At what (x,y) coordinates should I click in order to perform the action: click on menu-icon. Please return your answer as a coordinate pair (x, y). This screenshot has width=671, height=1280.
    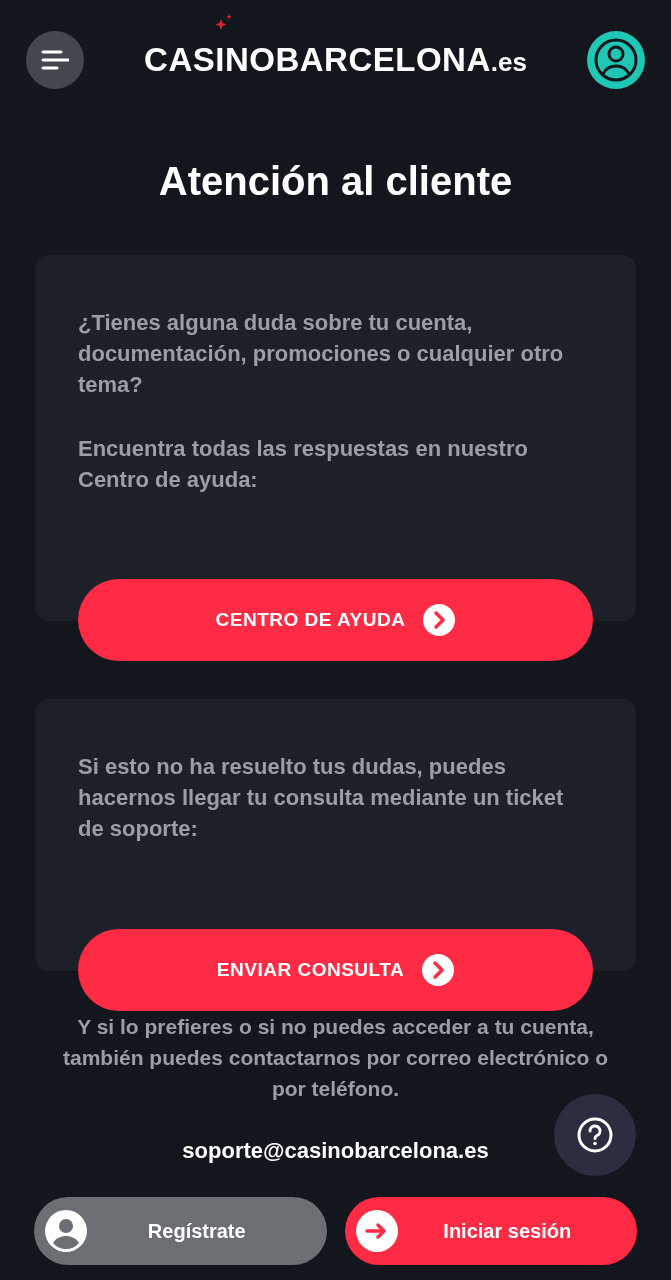
    Looking at the image, I should click on (55, 60).